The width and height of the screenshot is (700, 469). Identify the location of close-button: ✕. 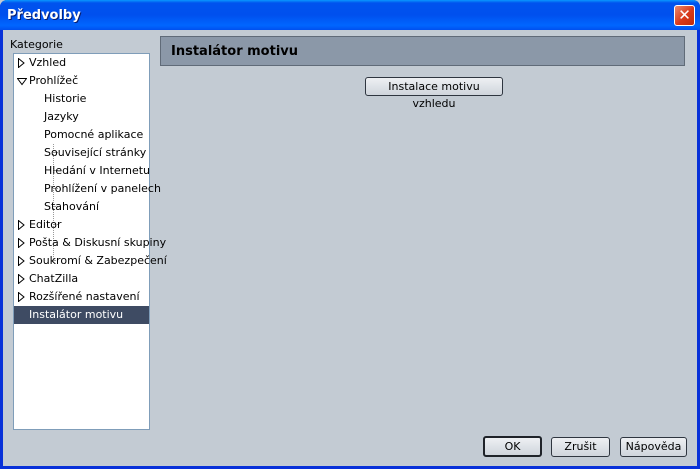
(684, 15).